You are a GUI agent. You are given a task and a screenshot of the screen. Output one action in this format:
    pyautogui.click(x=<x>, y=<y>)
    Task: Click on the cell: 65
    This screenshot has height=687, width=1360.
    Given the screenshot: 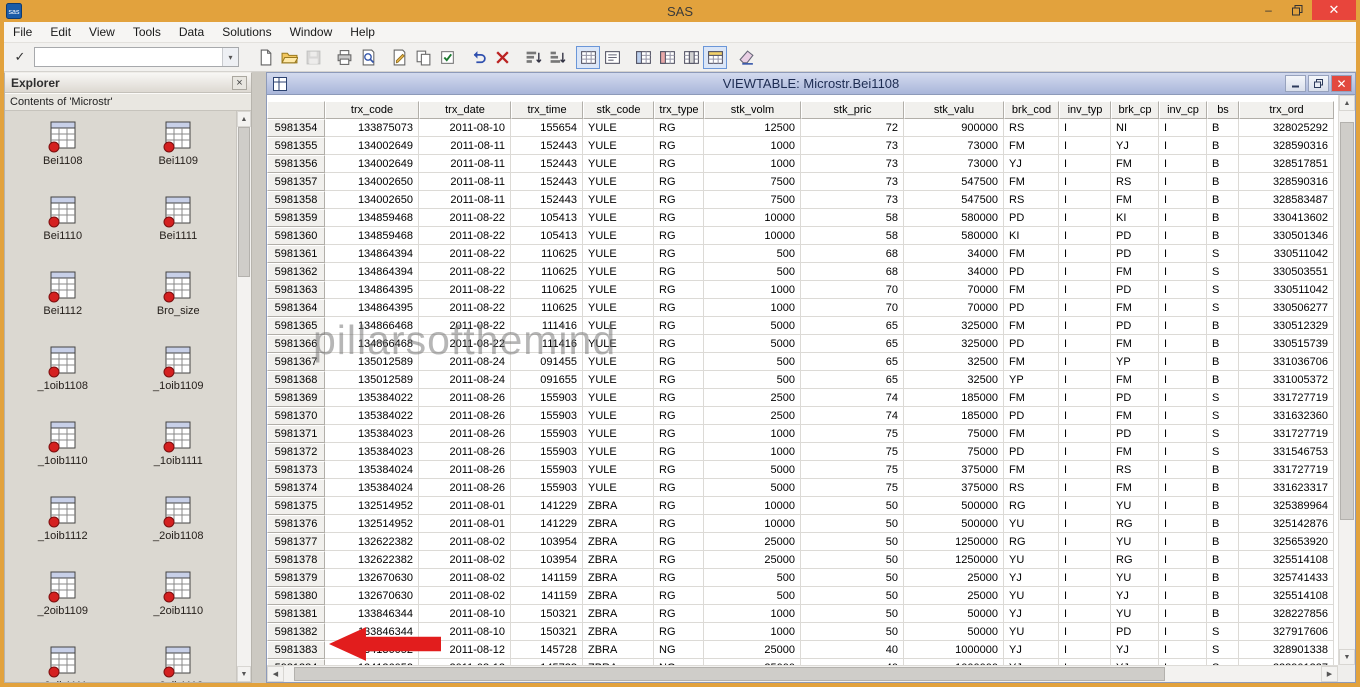 What is the action you would take?
    pyautogui.click(x=852, y=362)
    